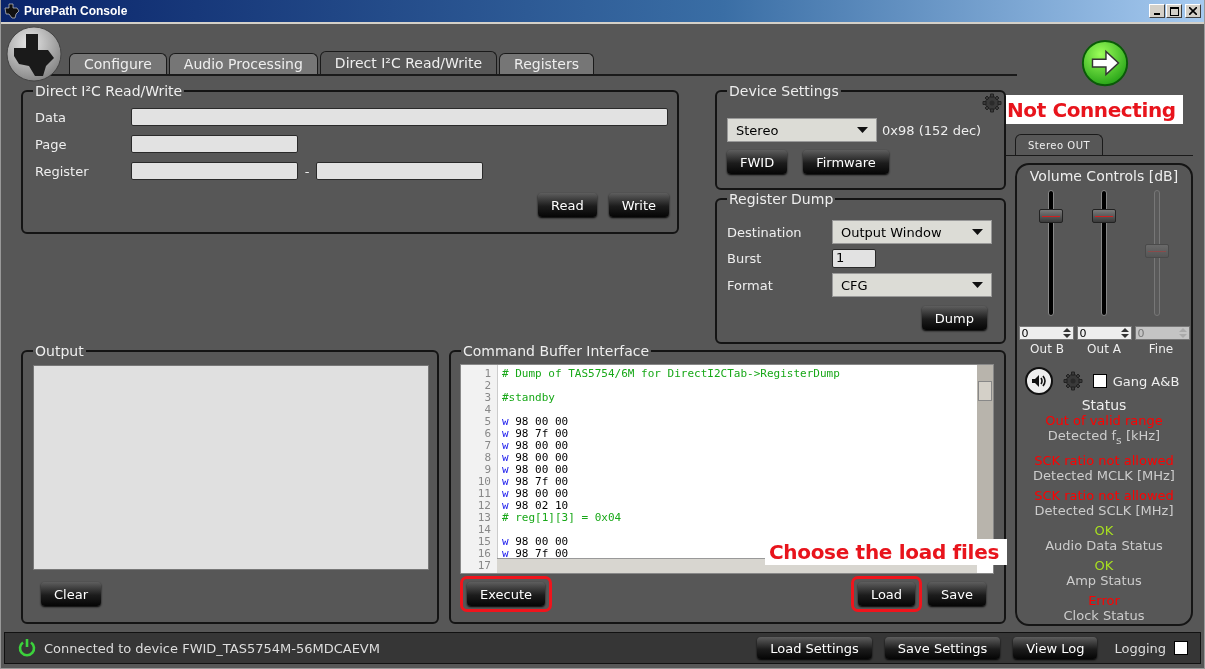 Image resolution: width=1205 pixels, height=669 pixels. What do you see at coordinates (1094, 109) in the screenshot?
I see `connection-status: Not Connecting` at bounding box center [1094, 109].